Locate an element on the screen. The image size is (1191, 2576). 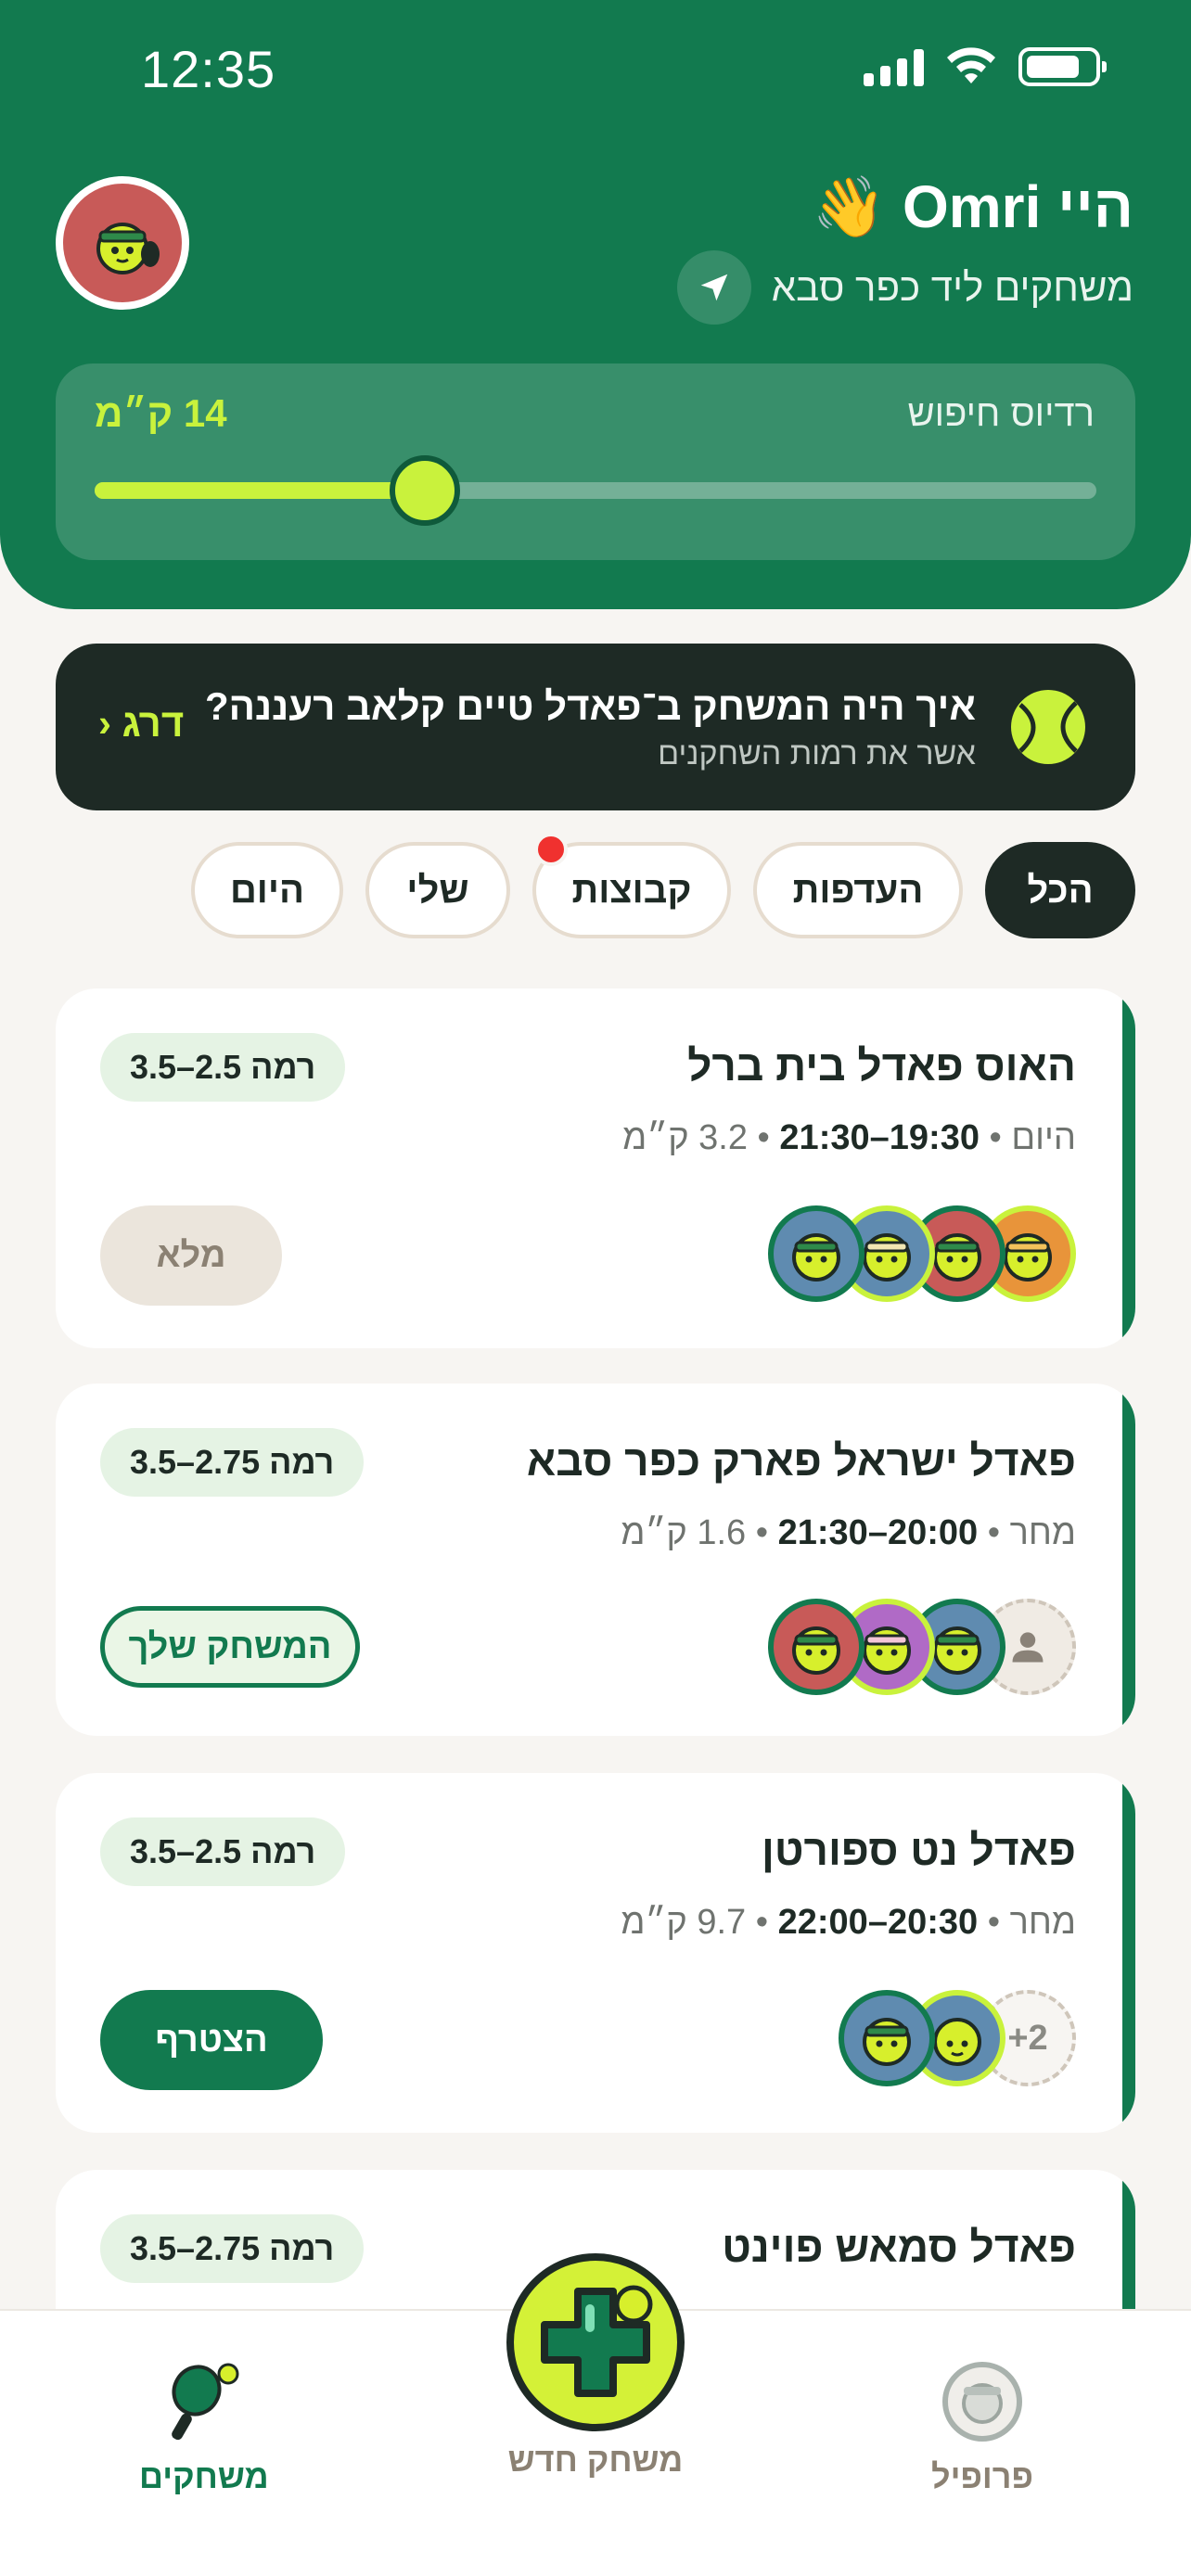
game-distance: 3.2 ק״מ is located at coordinates (685, 1137).